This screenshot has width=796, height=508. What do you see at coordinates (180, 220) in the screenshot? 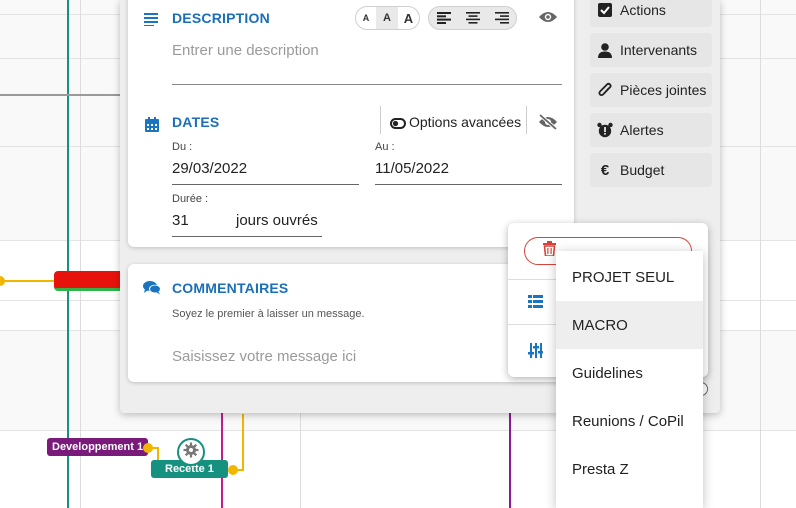
I see `duration-input: 31` at bounding box center [180, 220].